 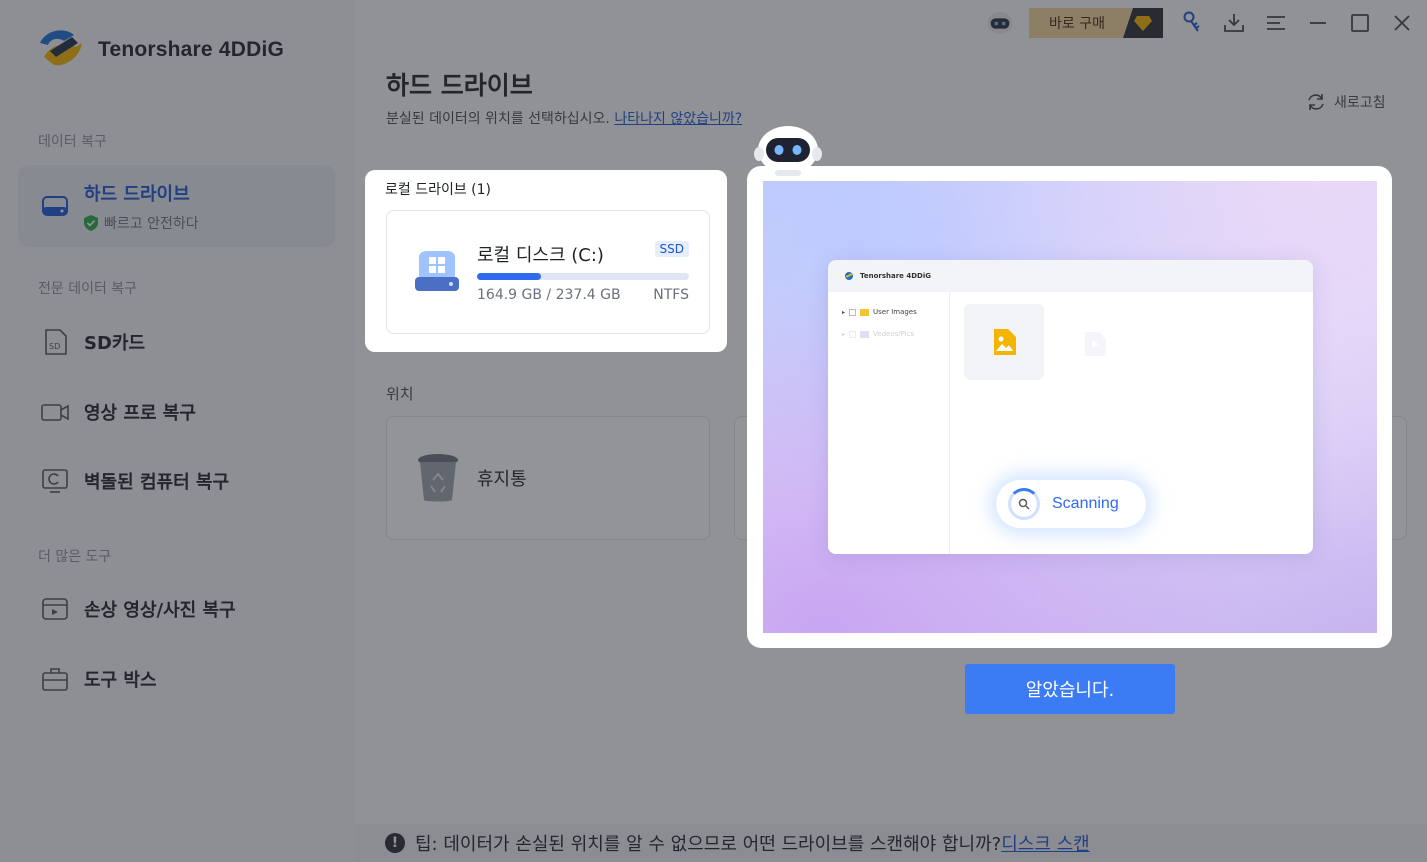 I want to click on image-file-icon, so click(x=1005, y=342).